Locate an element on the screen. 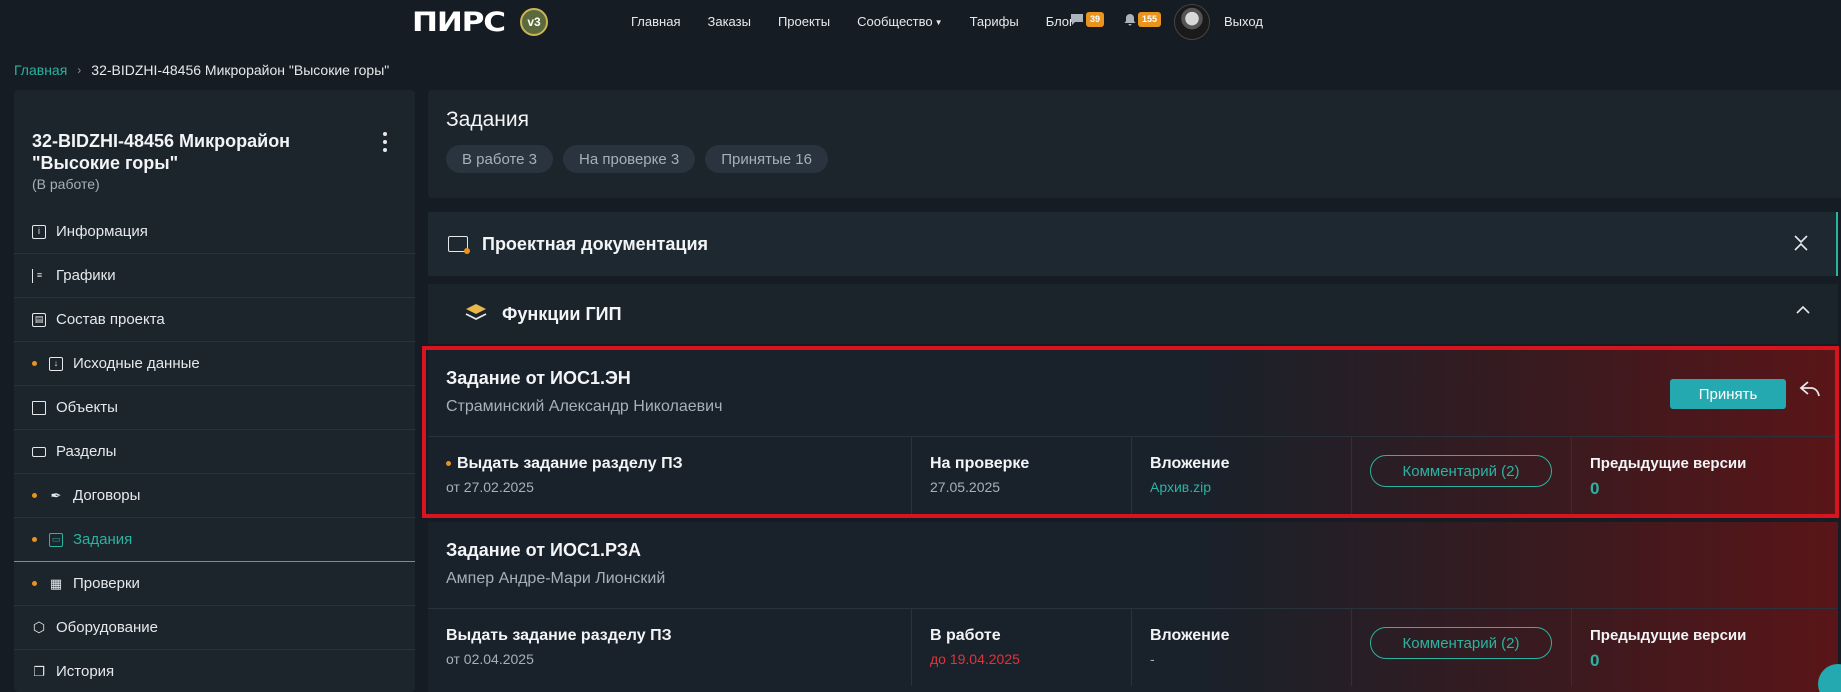 The width and height of the screenshot is (1841, 692). task-title: Задание от ИОС1.ЭН is located at coordinates (538, 378).